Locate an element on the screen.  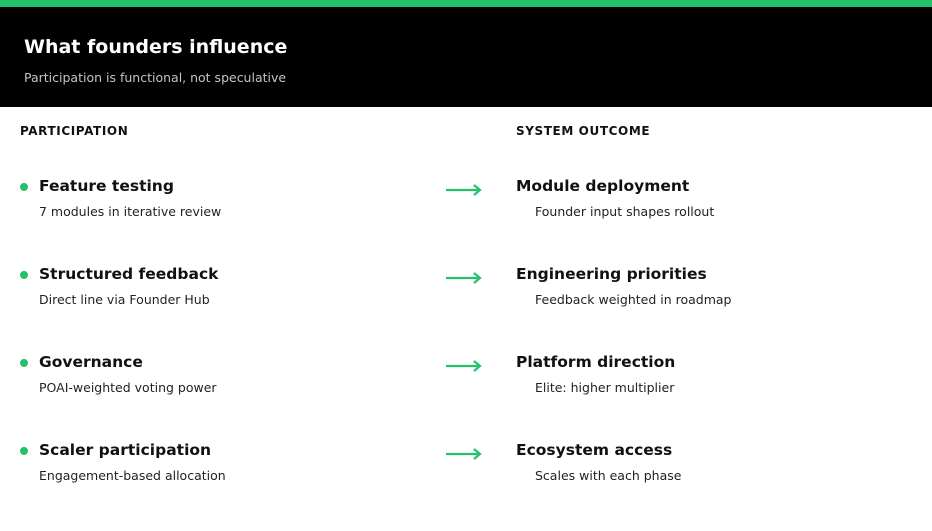
participation-desc: POAI-weighted voting power is located at coordinates (128, 387).